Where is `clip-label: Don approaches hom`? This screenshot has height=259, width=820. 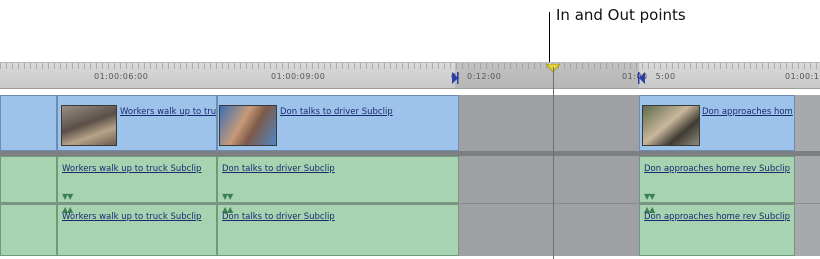
clip-label: Don approaches hom is located at coordinates (747, 112).